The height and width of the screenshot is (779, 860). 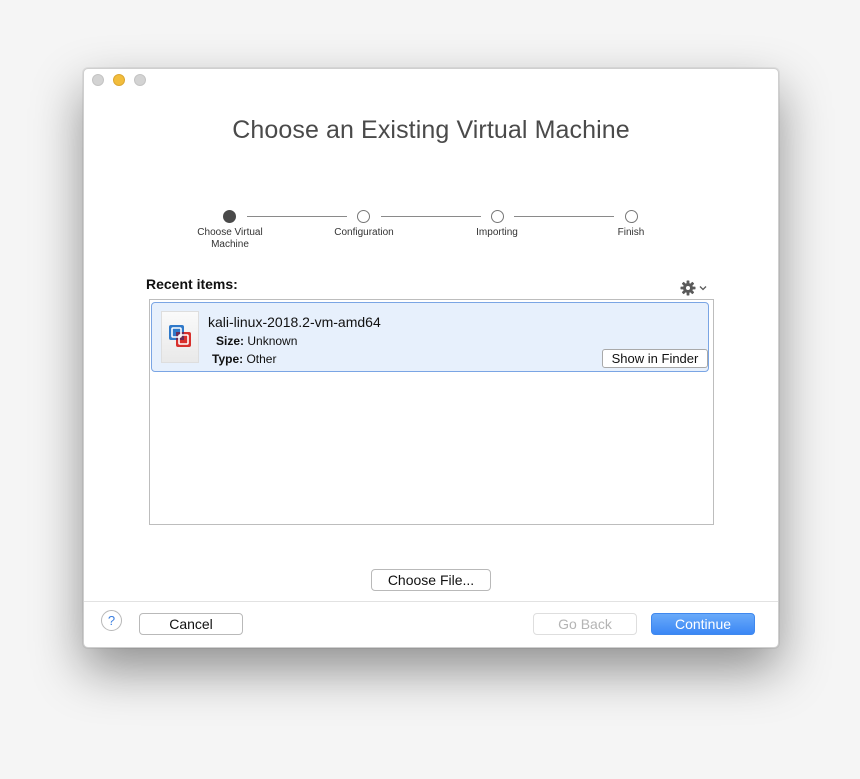 I want to click on cancel-button: Cancel, so click(x=191, y=624).